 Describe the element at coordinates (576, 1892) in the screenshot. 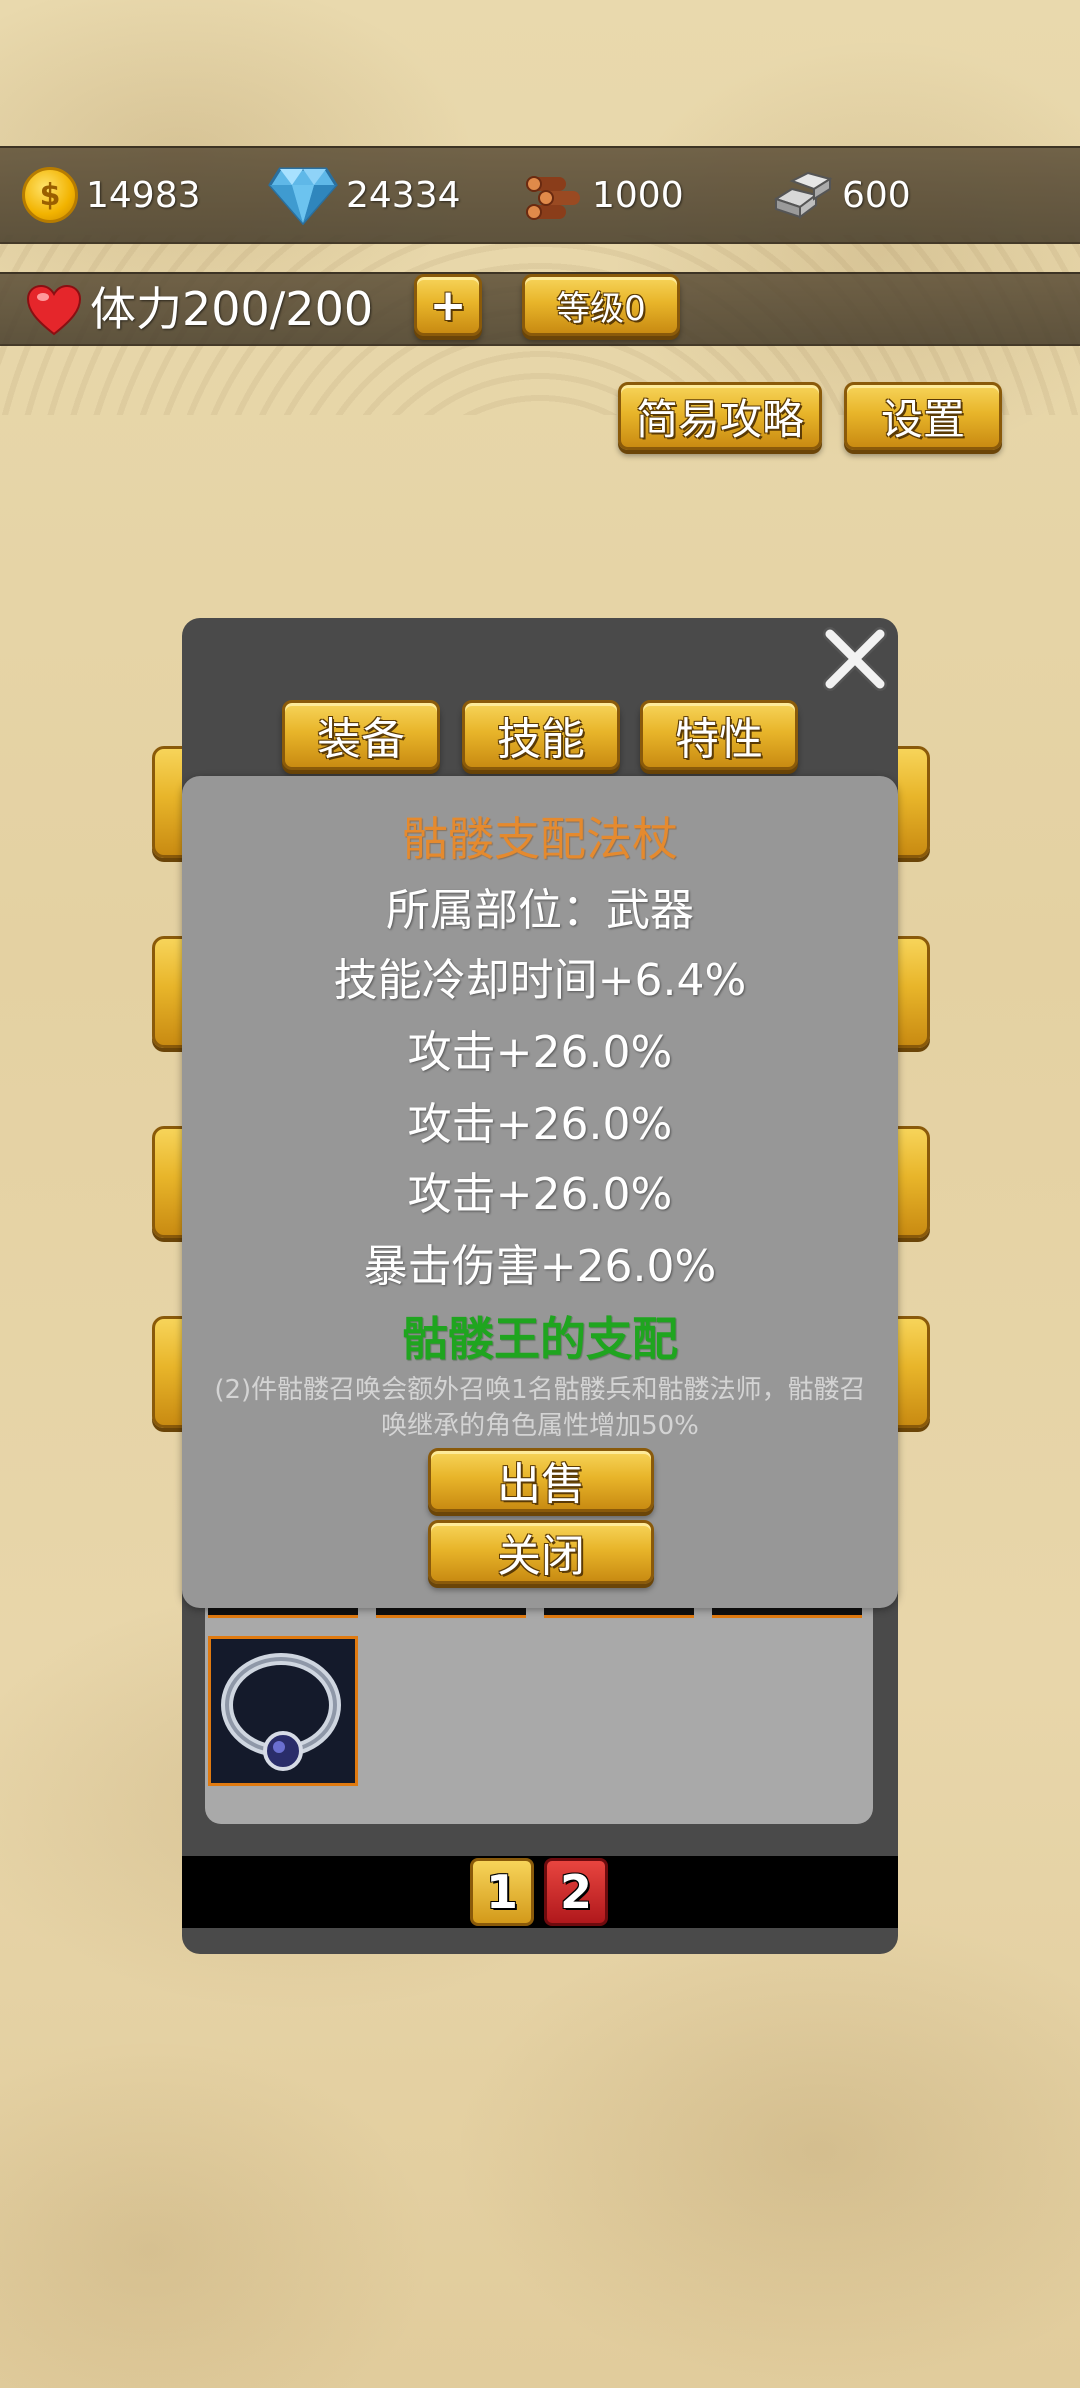

I see `page-button-2: 2` at that location.